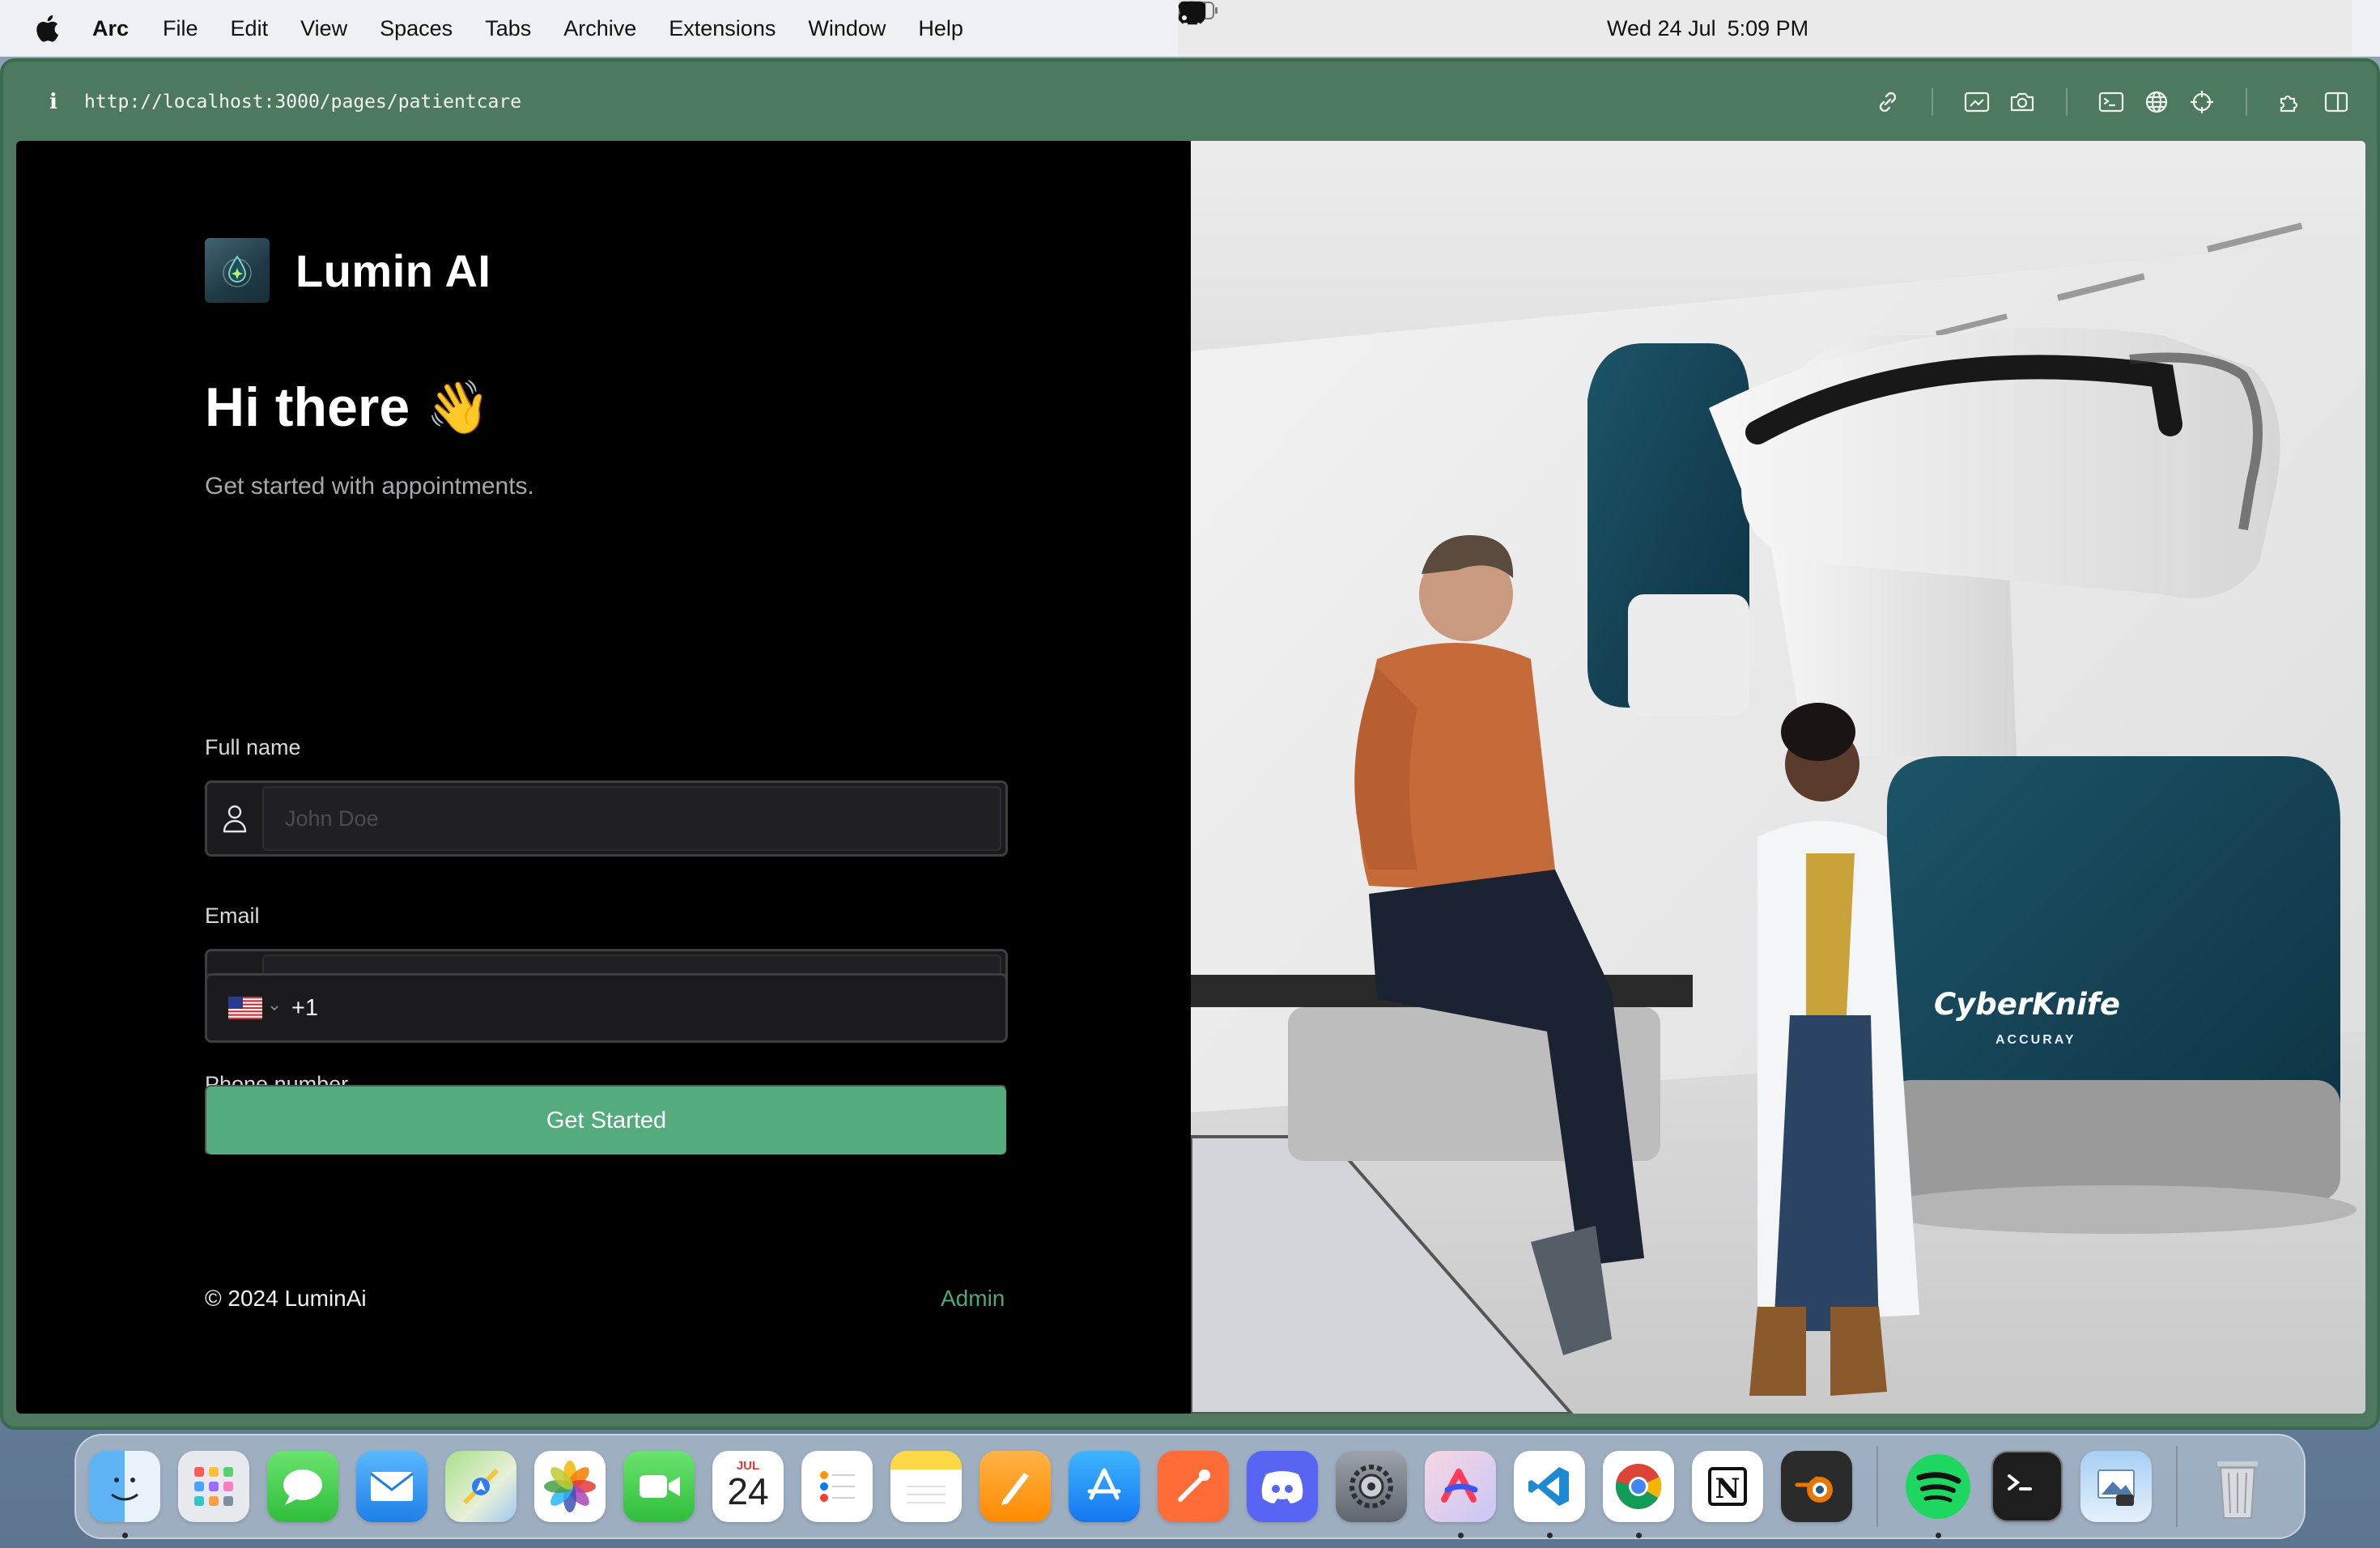  Describe the element at coordinates (973, 1299) in the screenshot. I see `admin-link: Admin` at that location.